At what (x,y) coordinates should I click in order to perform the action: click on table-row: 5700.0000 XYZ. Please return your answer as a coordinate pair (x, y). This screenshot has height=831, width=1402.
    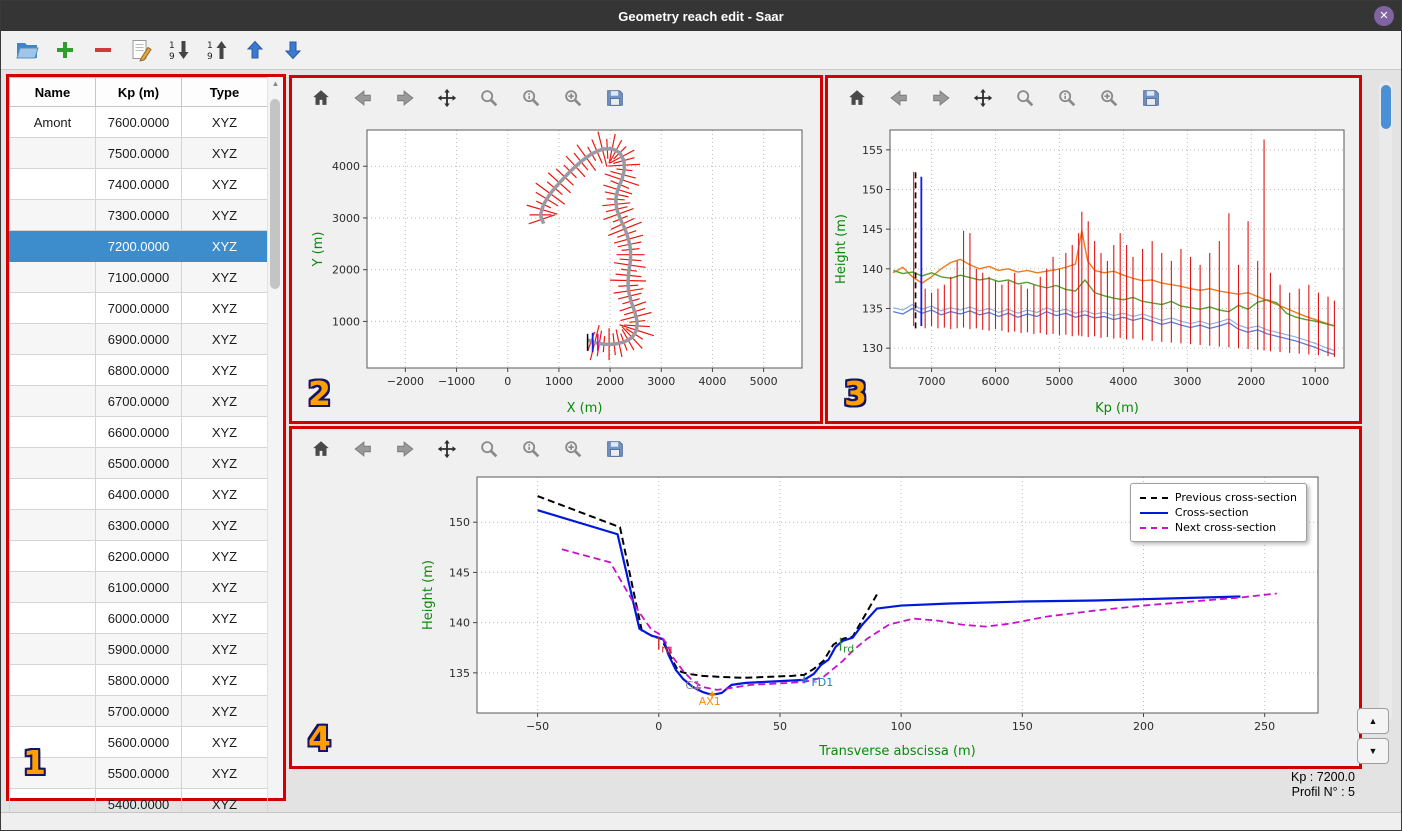
    Looking at the image, I should click on (138, 711).